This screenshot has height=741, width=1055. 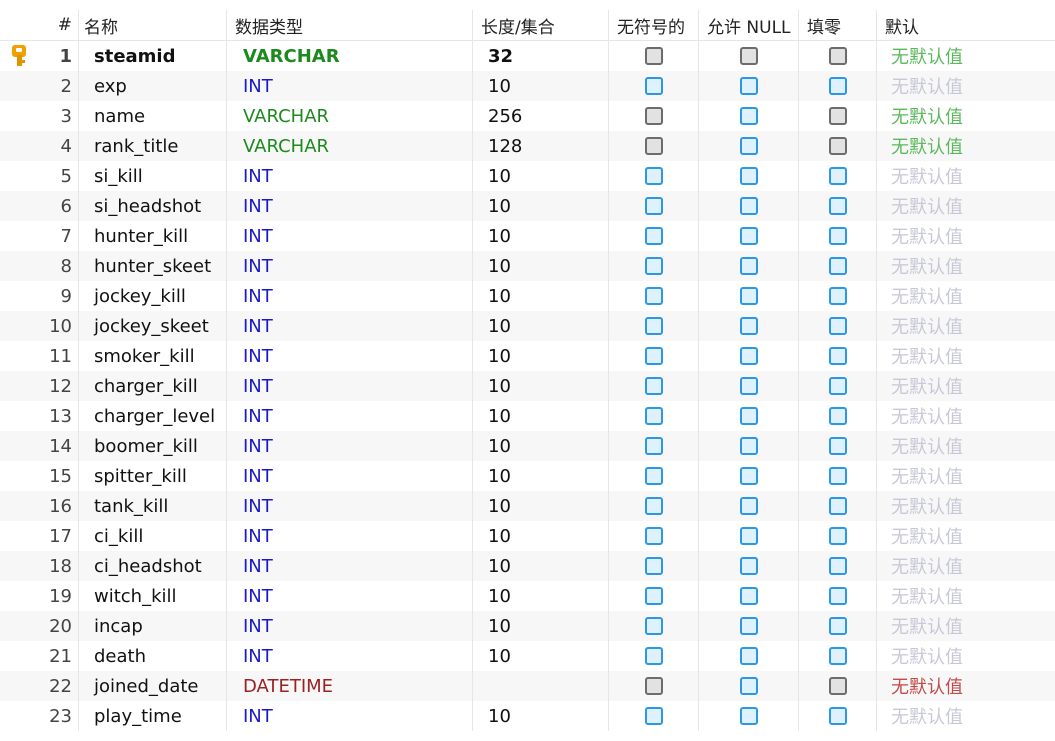 I want to click on table-row: 17 ci_kill INT 10 无默认值, so click(x=527, y=536).